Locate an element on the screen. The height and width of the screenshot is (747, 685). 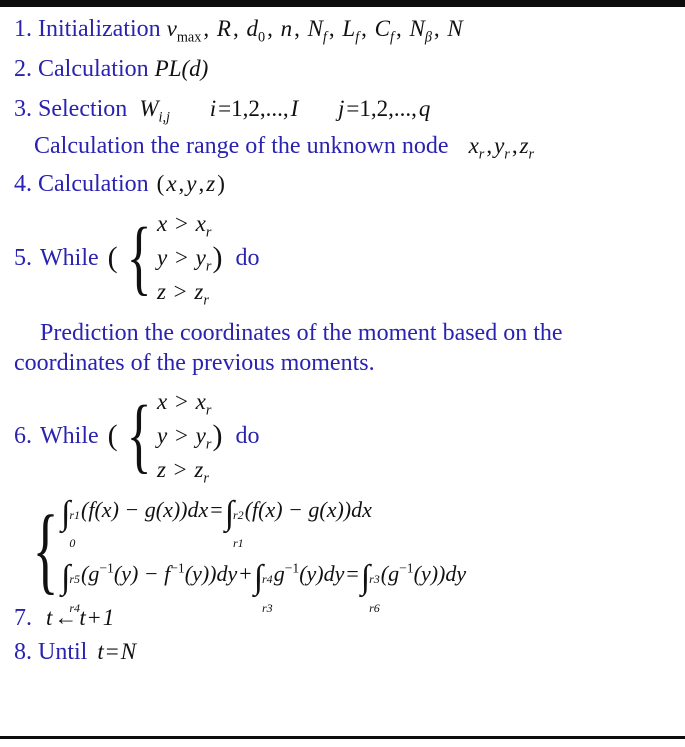
assignment-arrow-icon: ← is located at coordinates (66, 617).